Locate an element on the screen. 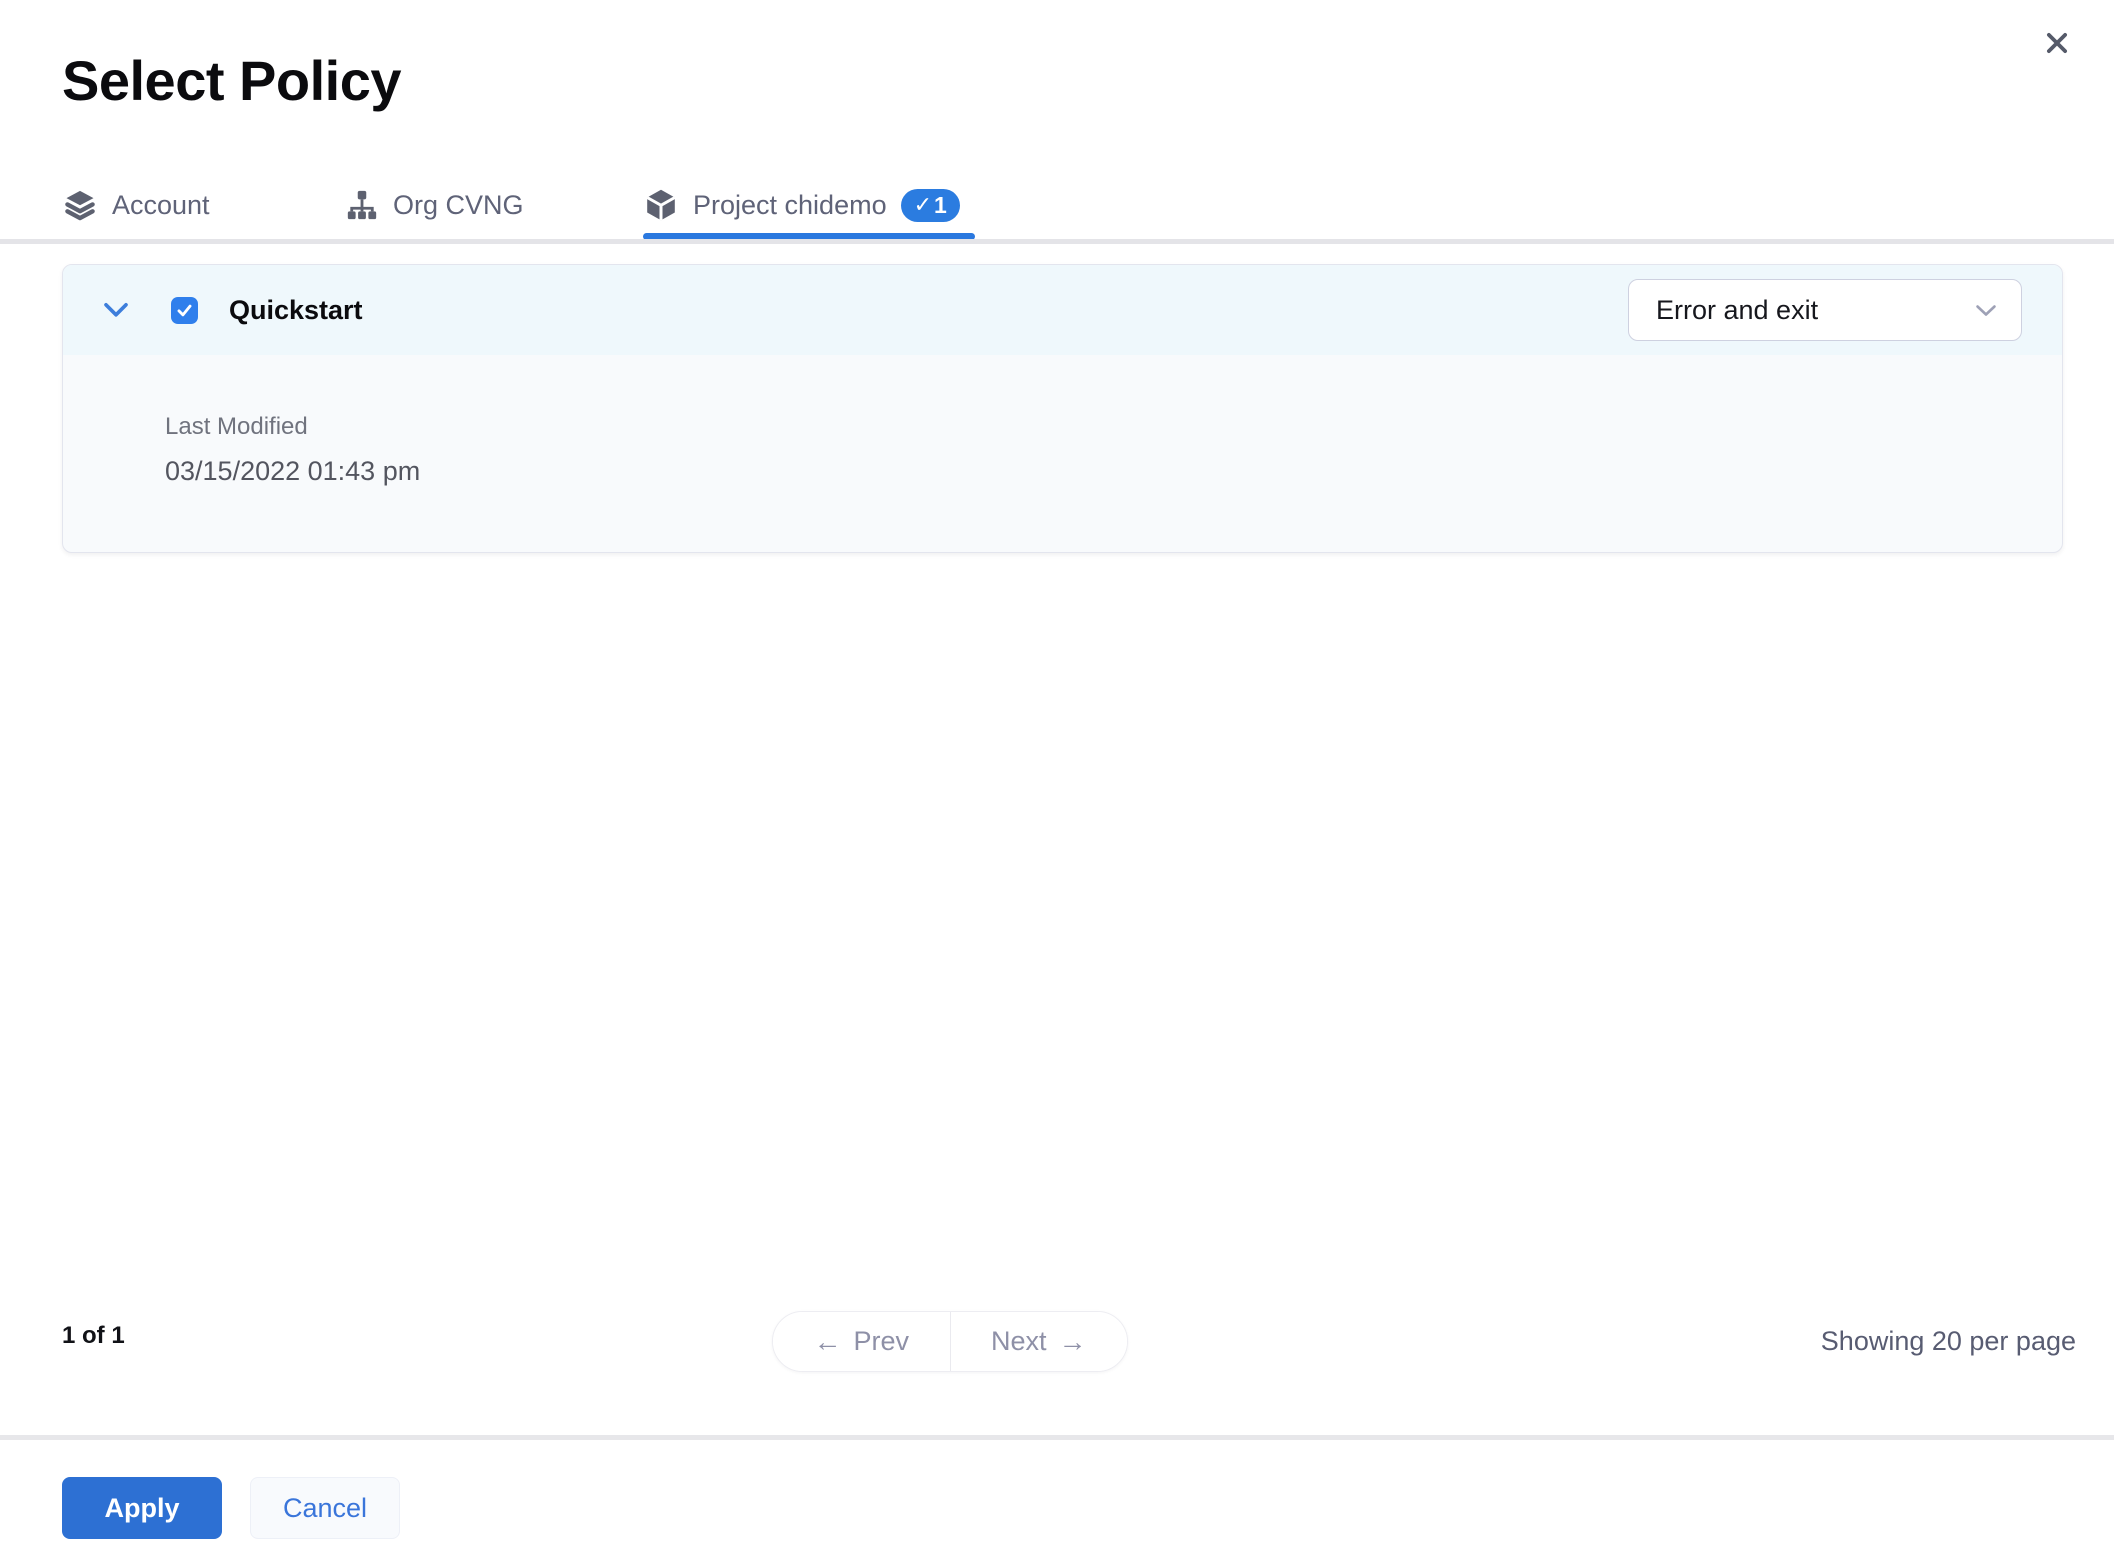 The image size is (2114, 1546). footer-divider is located at coordinates (1057, 1437).